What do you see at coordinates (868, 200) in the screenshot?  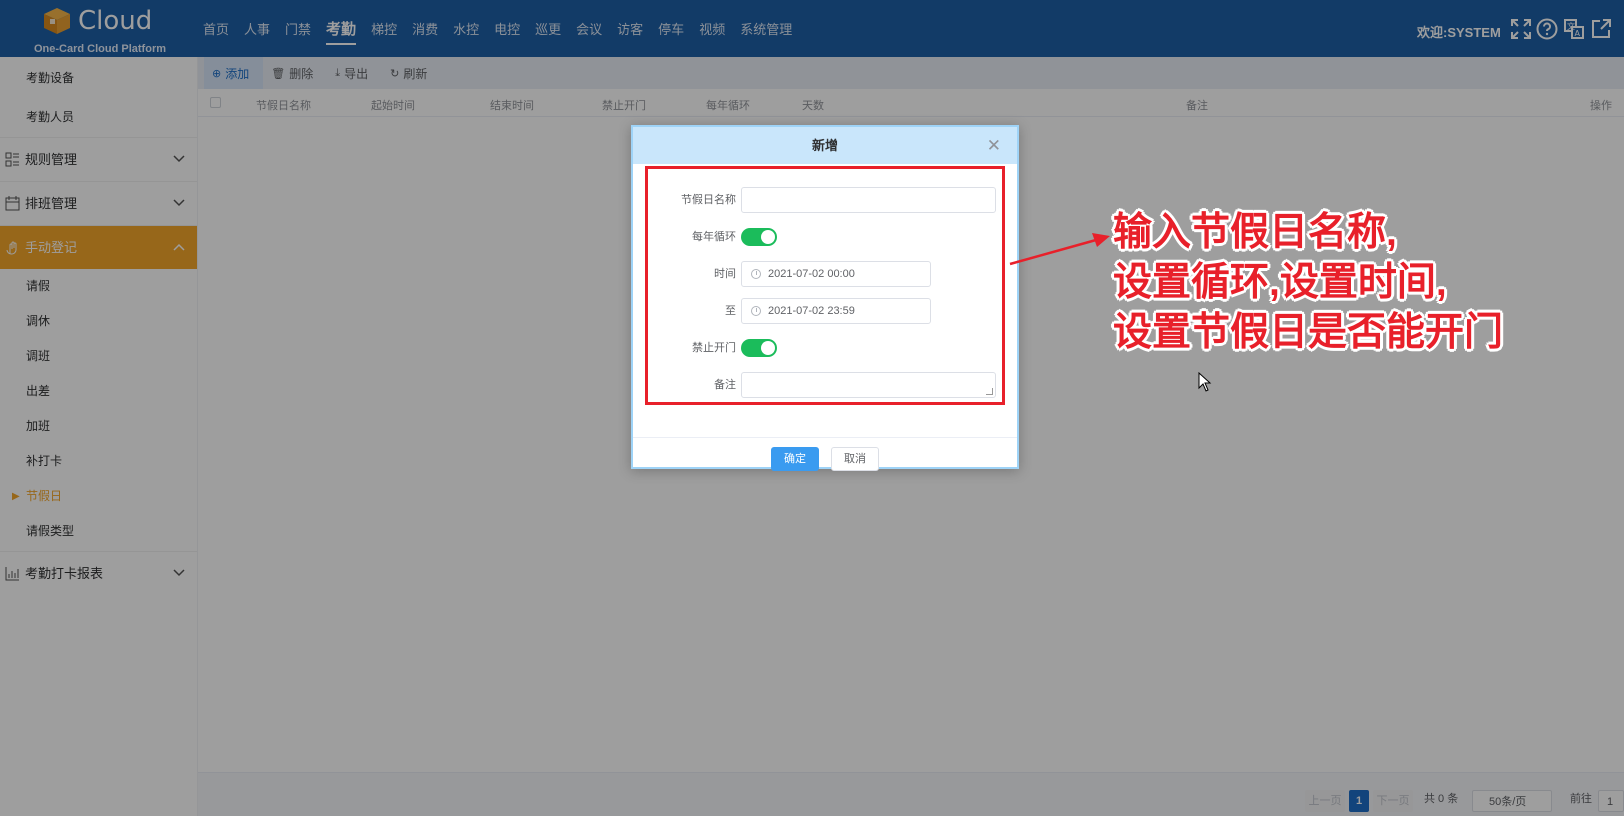 I see `holiday-name-input` at bounding box center [868, 200].